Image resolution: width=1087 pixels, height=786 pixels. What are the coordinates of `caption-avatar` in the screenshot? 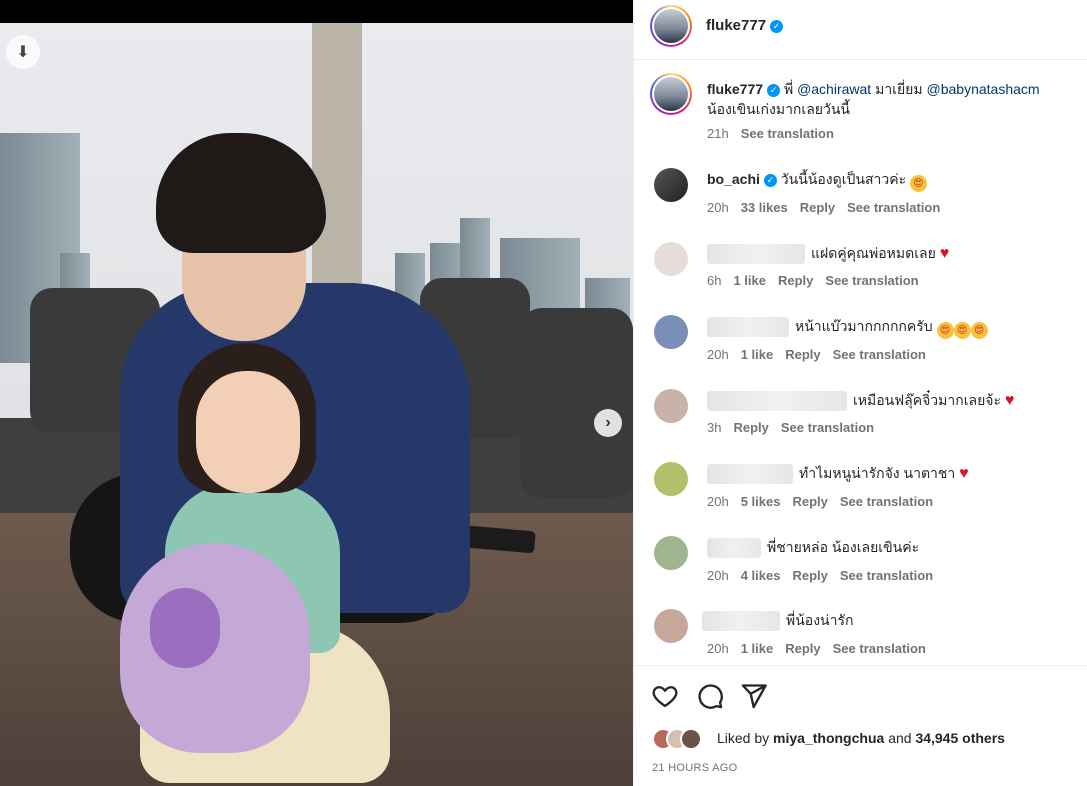 It's located at (671, 94).